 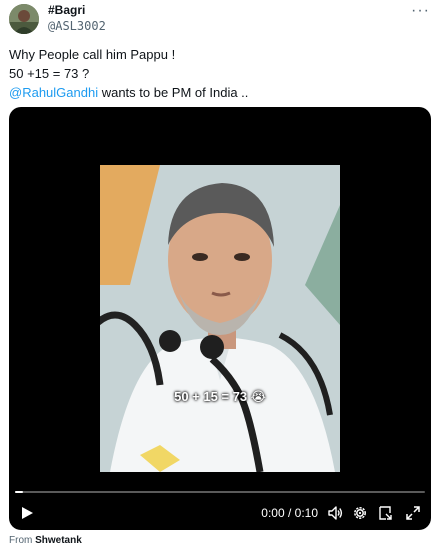 I want to click on gear-icon, so click(x=360, y=513).